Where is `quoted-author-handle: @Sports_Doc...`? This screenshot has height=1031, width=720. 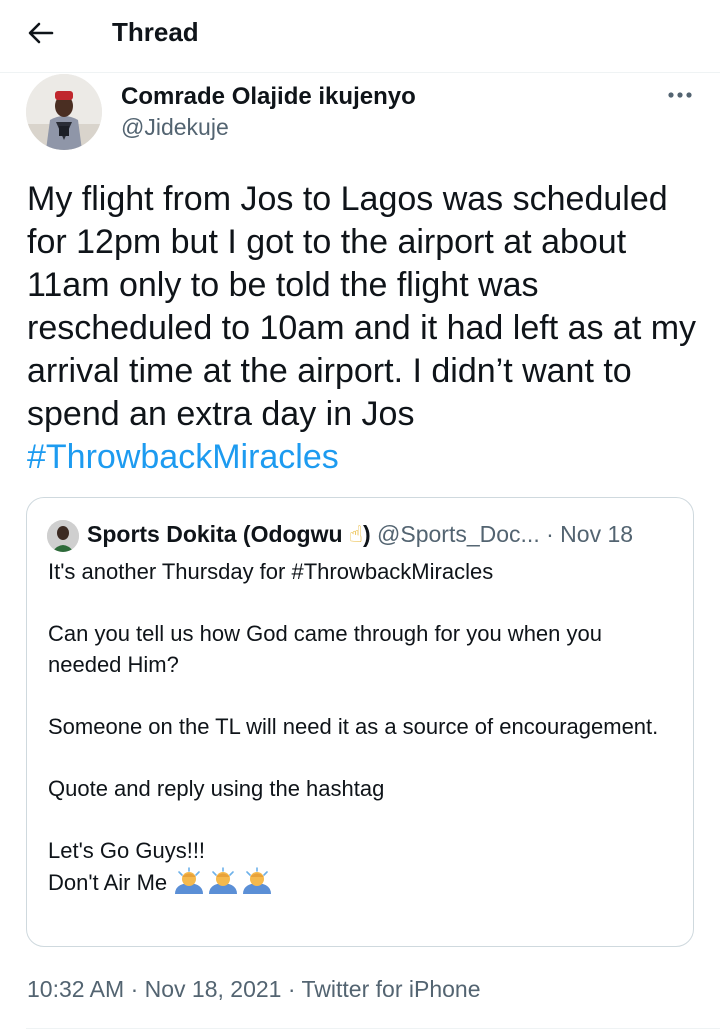 quoted-author-handle: @Sports_Doc... is located at coordinates (458, 534).